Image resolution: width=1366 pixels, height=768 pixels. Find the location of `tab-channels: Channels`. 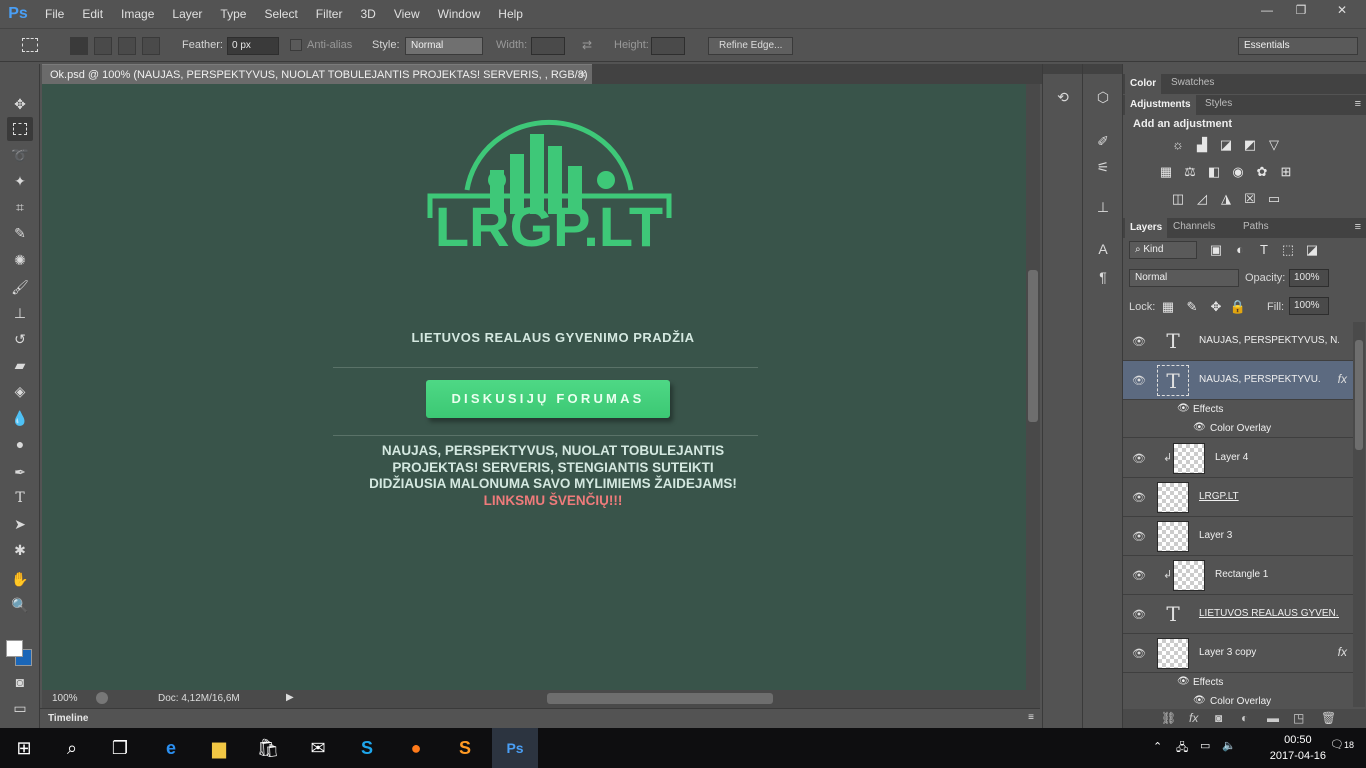

tab-channels: Channels is located at coordinates (1194, 226).